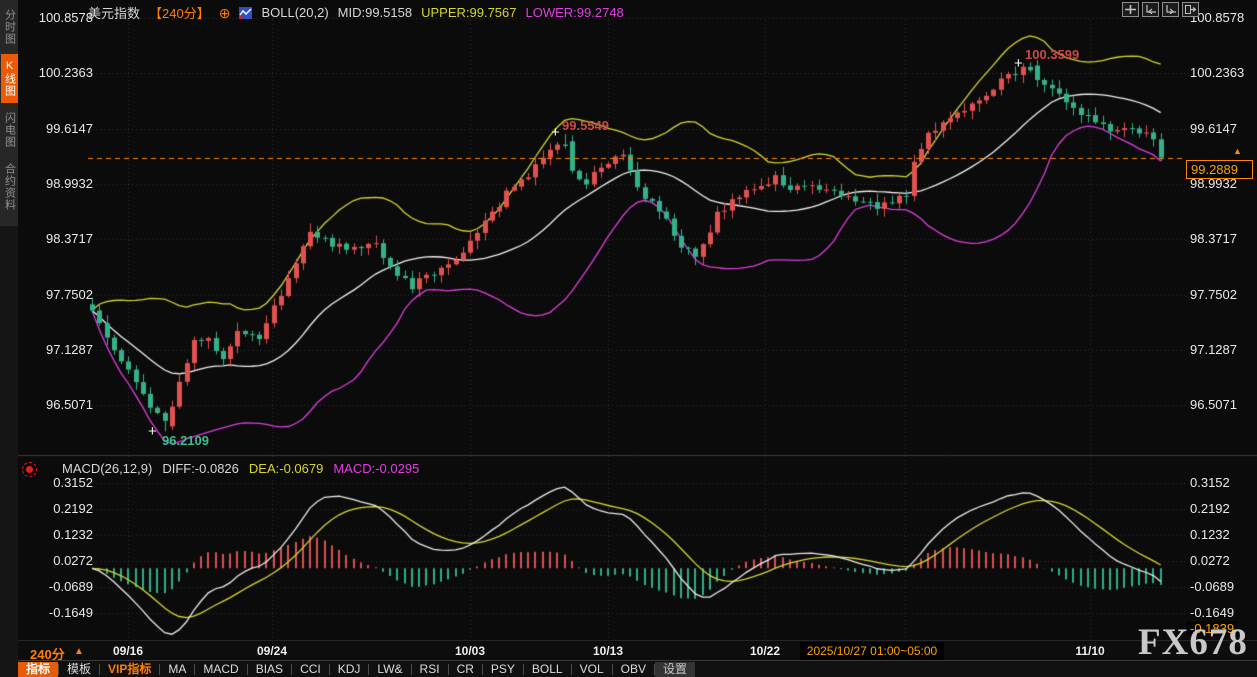 The height and width of the screenshot is (677, 1257). Describe the element at coordinates (310, 669) in the screenshot. I see `toolbar-button-CCI: CCI` at that location.